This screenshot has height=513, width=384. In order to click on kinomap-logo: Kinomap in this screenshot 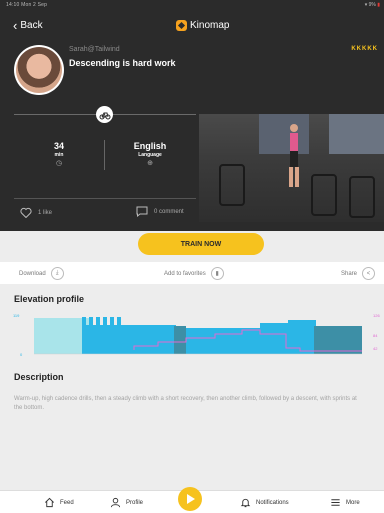, I will do `click(202, 25)`.